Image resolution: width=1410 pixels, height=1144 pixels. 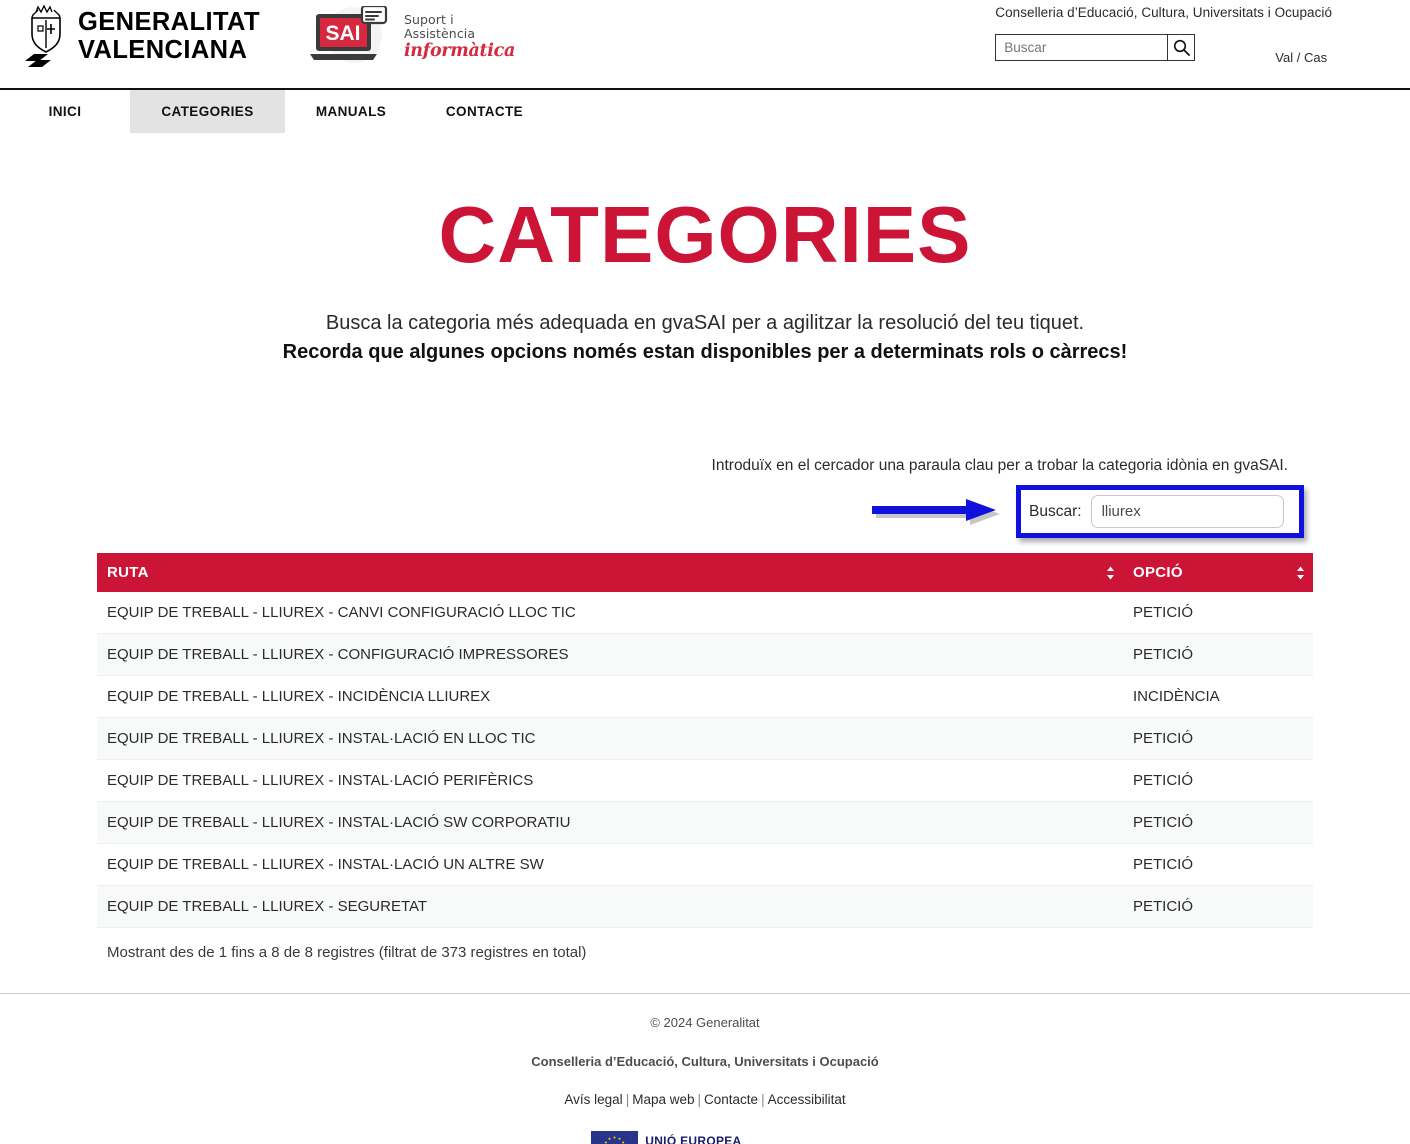 I want to click on gva-wordmark-line1: GENERALITAT, so click(x=169, y=22).